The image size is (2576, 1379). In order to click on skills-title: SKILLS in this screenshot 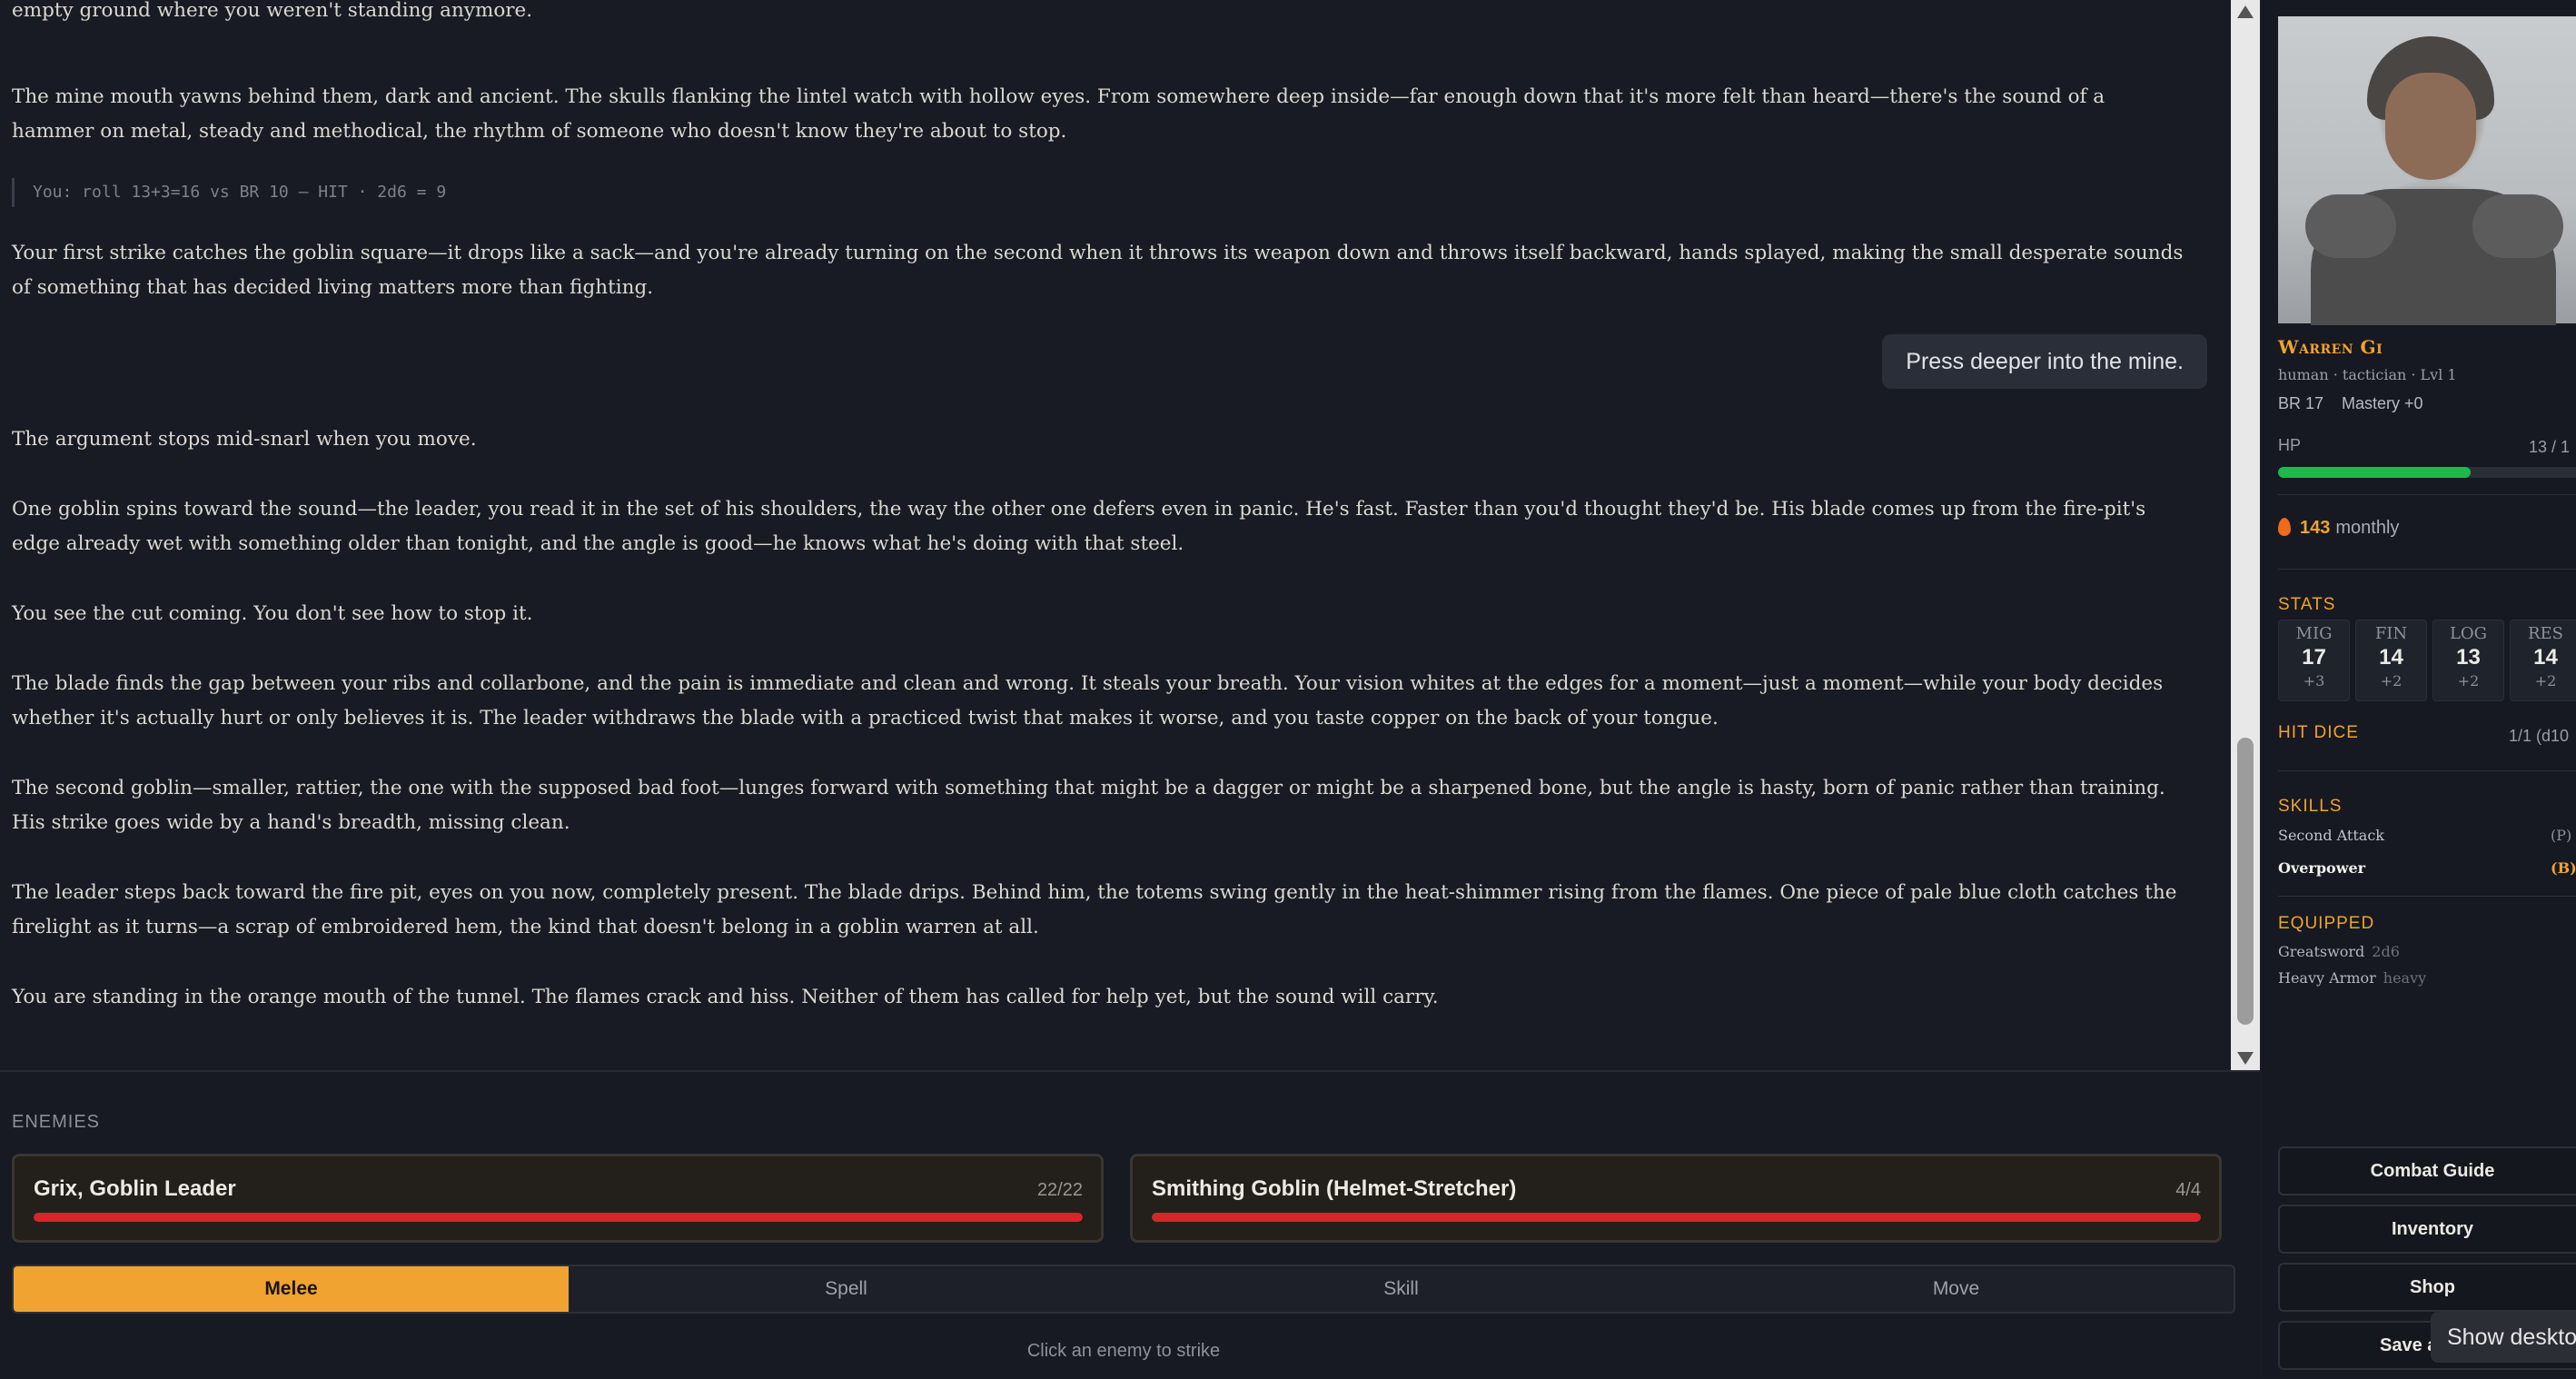, I will do `click(2310, 806)`.